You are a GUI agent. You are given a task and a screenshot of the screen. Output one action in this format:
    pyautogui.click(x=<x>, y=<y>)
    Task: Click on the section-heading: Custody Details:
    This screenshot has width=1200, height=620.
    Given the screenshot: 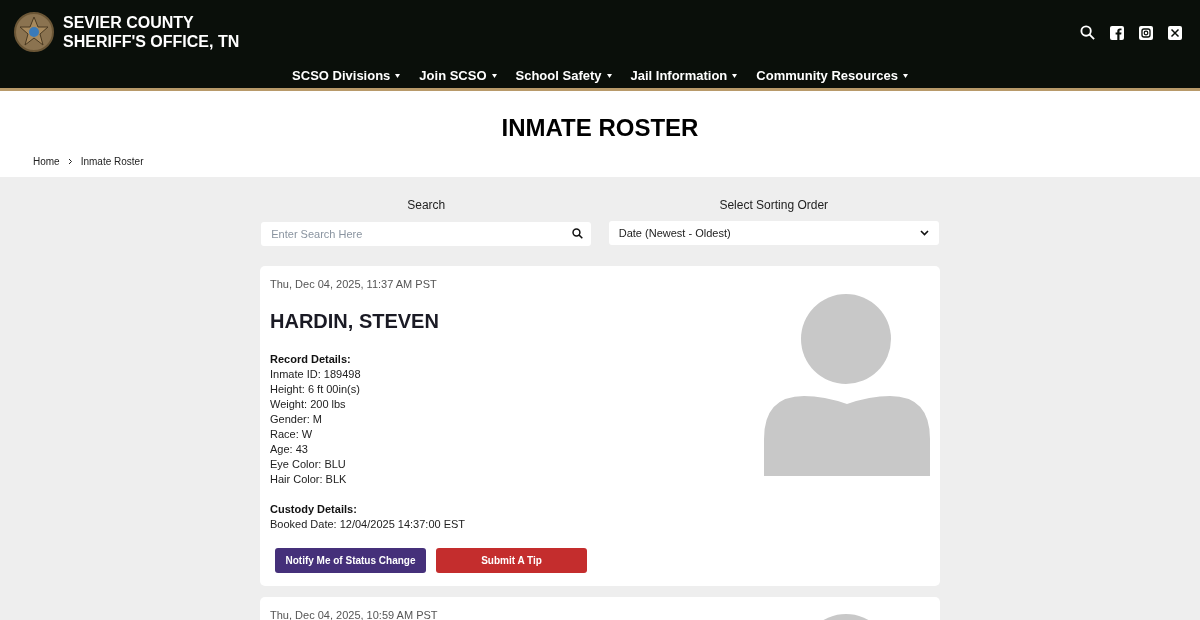 What is the action you would take?
    pyautogui.click(x=313, y=509)
    